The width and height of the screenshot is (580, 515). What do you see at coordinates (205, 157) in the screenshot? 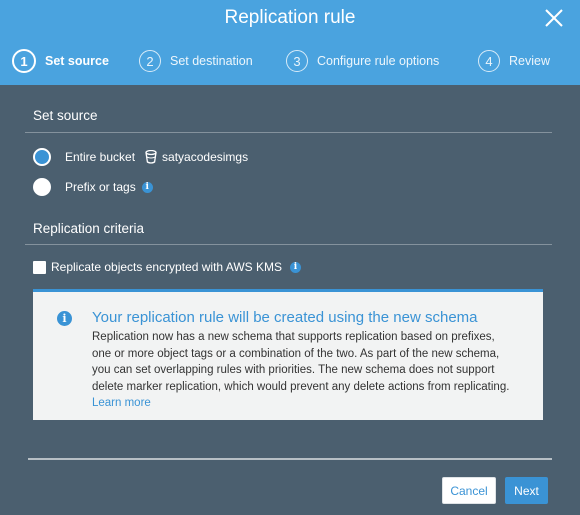
I see `bucket-name: satyacodesimgs` at bounding box center [205, 157].